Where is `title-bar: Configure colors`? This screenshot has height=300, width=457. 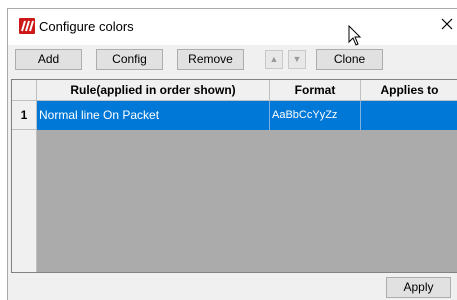 title-bar: Configure colors is located at coordinates (232, 28).